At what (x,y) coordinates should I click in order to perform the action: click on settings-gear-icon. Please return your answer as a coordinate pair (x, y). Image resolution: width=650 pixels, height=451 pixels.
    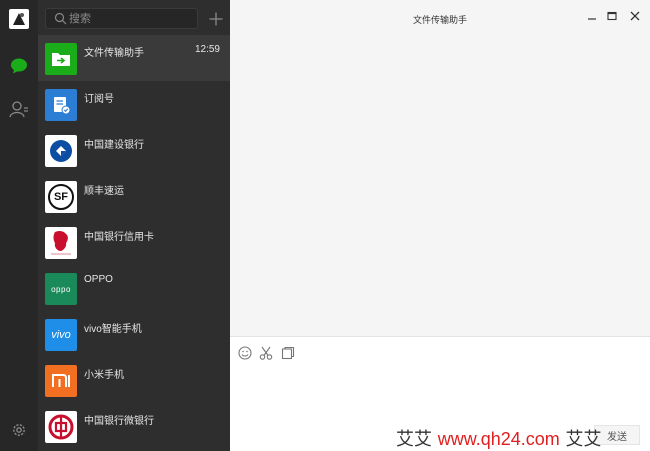
    Looking at the image, I should click on (19, 430).